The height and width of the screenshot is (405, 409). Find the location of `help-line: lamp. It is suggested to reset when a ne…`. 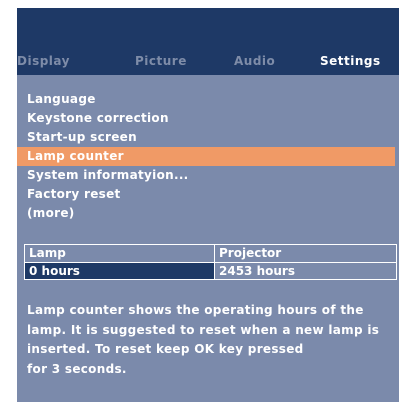

help-line: lamp. It is suggested to reset when a ne… is located at coordinates (203, 329).